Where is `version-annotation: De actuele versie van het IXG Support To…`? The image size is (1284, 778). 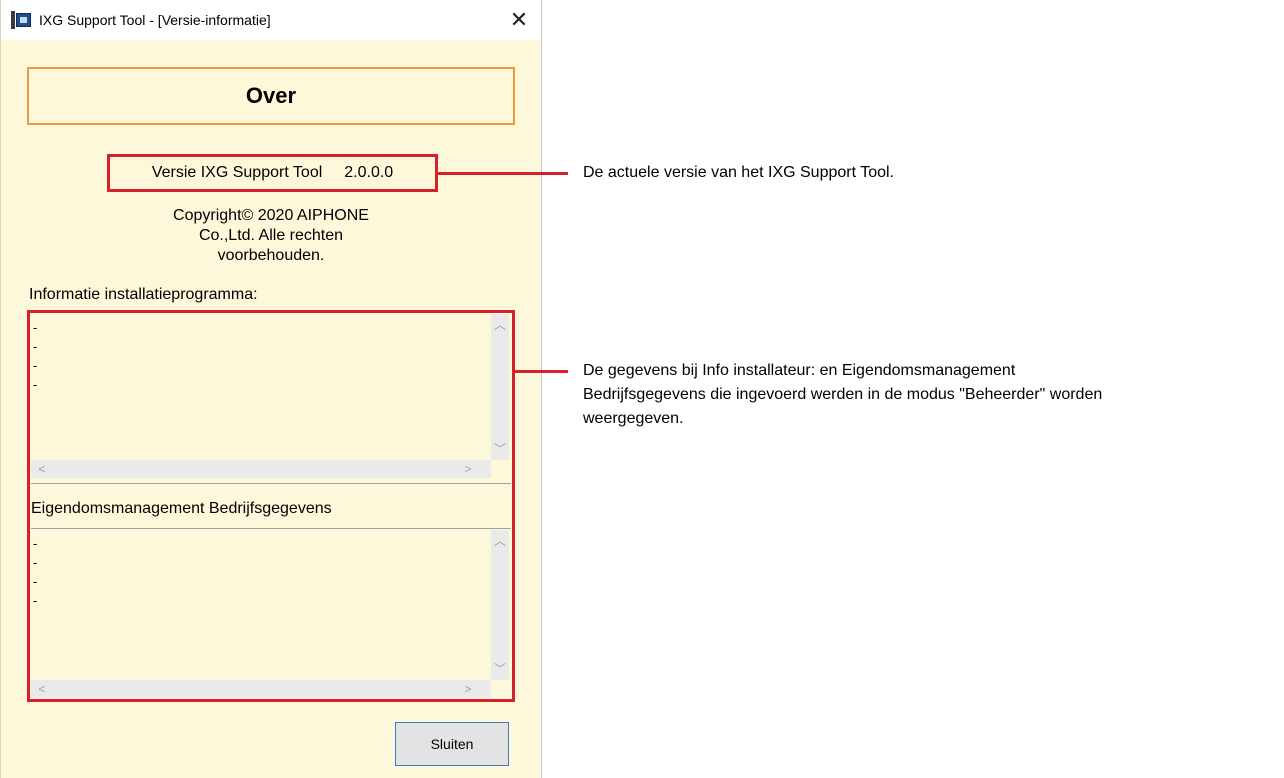
version-annotation: De actuele versie van het IXG Support To… is located at coordinates (738, 172).